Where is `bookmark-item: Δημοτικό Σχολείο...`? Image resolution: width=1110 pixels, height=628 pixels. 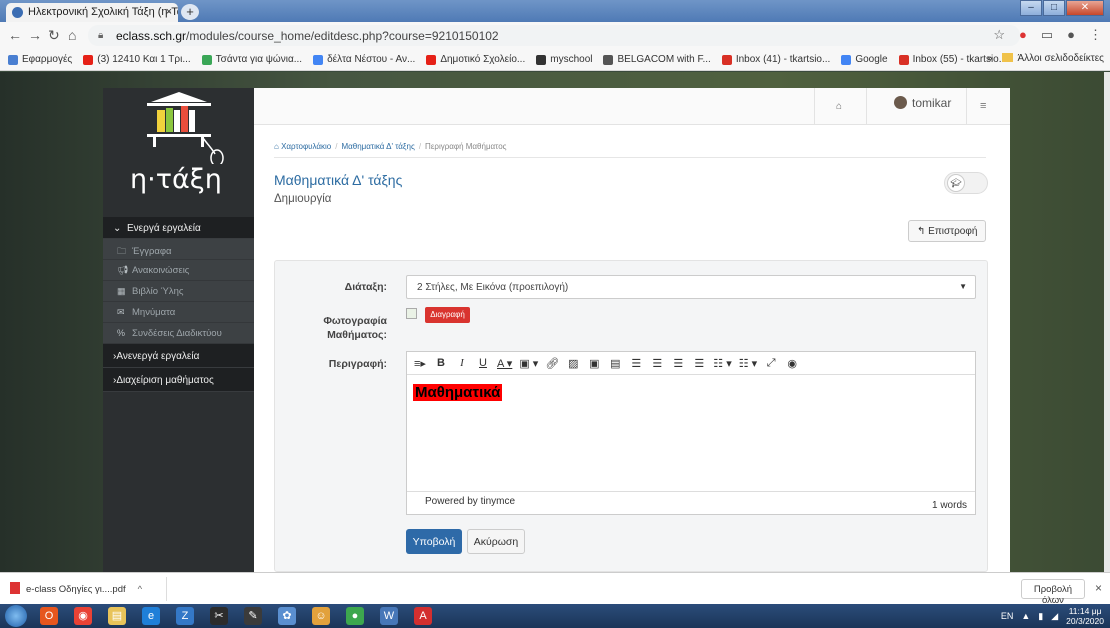
bookmark-item: Δημοτικό Σχολείο... is located at coordinates (475, 59).